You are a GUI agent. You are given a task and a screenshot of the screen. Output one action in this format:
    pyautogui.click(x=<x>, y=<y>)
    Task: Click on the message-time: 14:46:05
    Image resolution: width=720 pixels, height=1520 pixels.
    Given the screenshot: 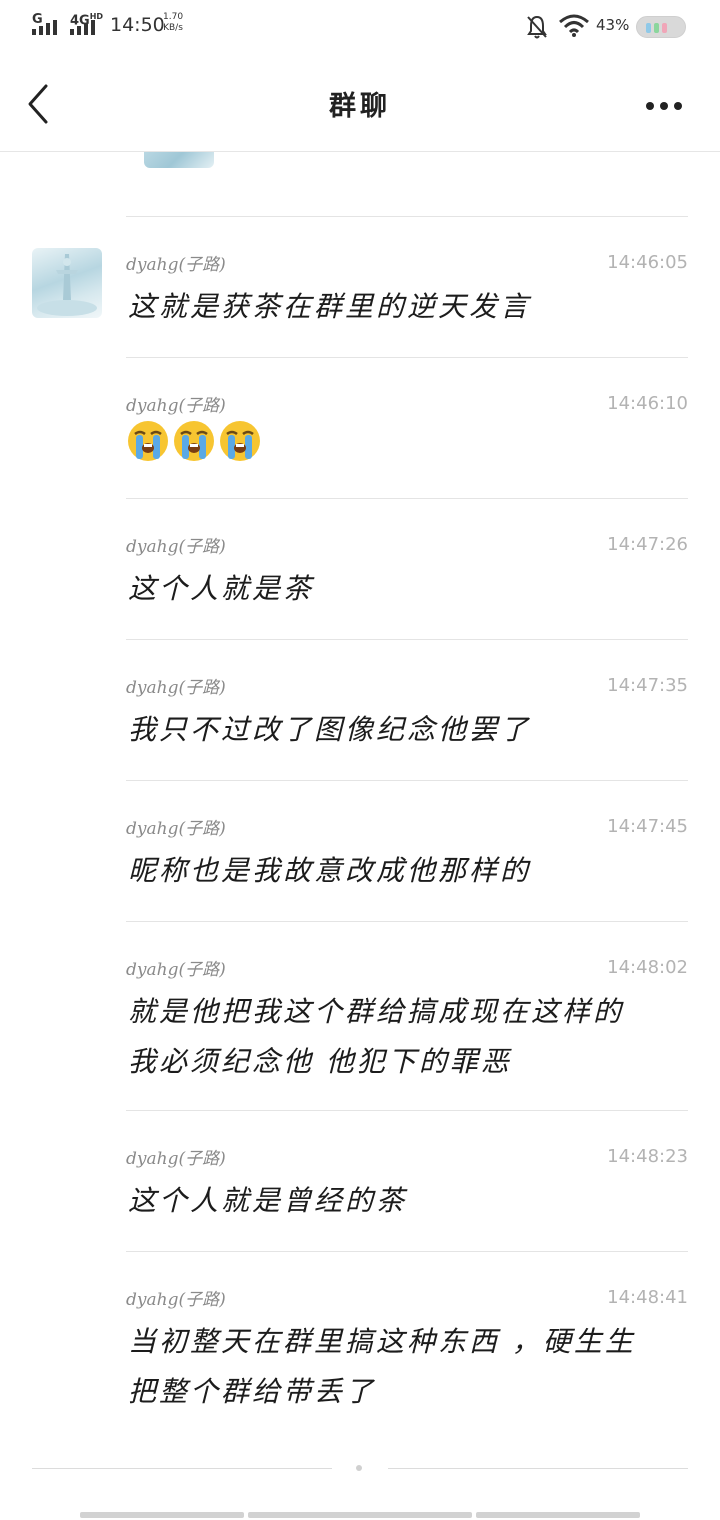 What is the action you would take?
    pyautogui.click(x=647, y=262)
    